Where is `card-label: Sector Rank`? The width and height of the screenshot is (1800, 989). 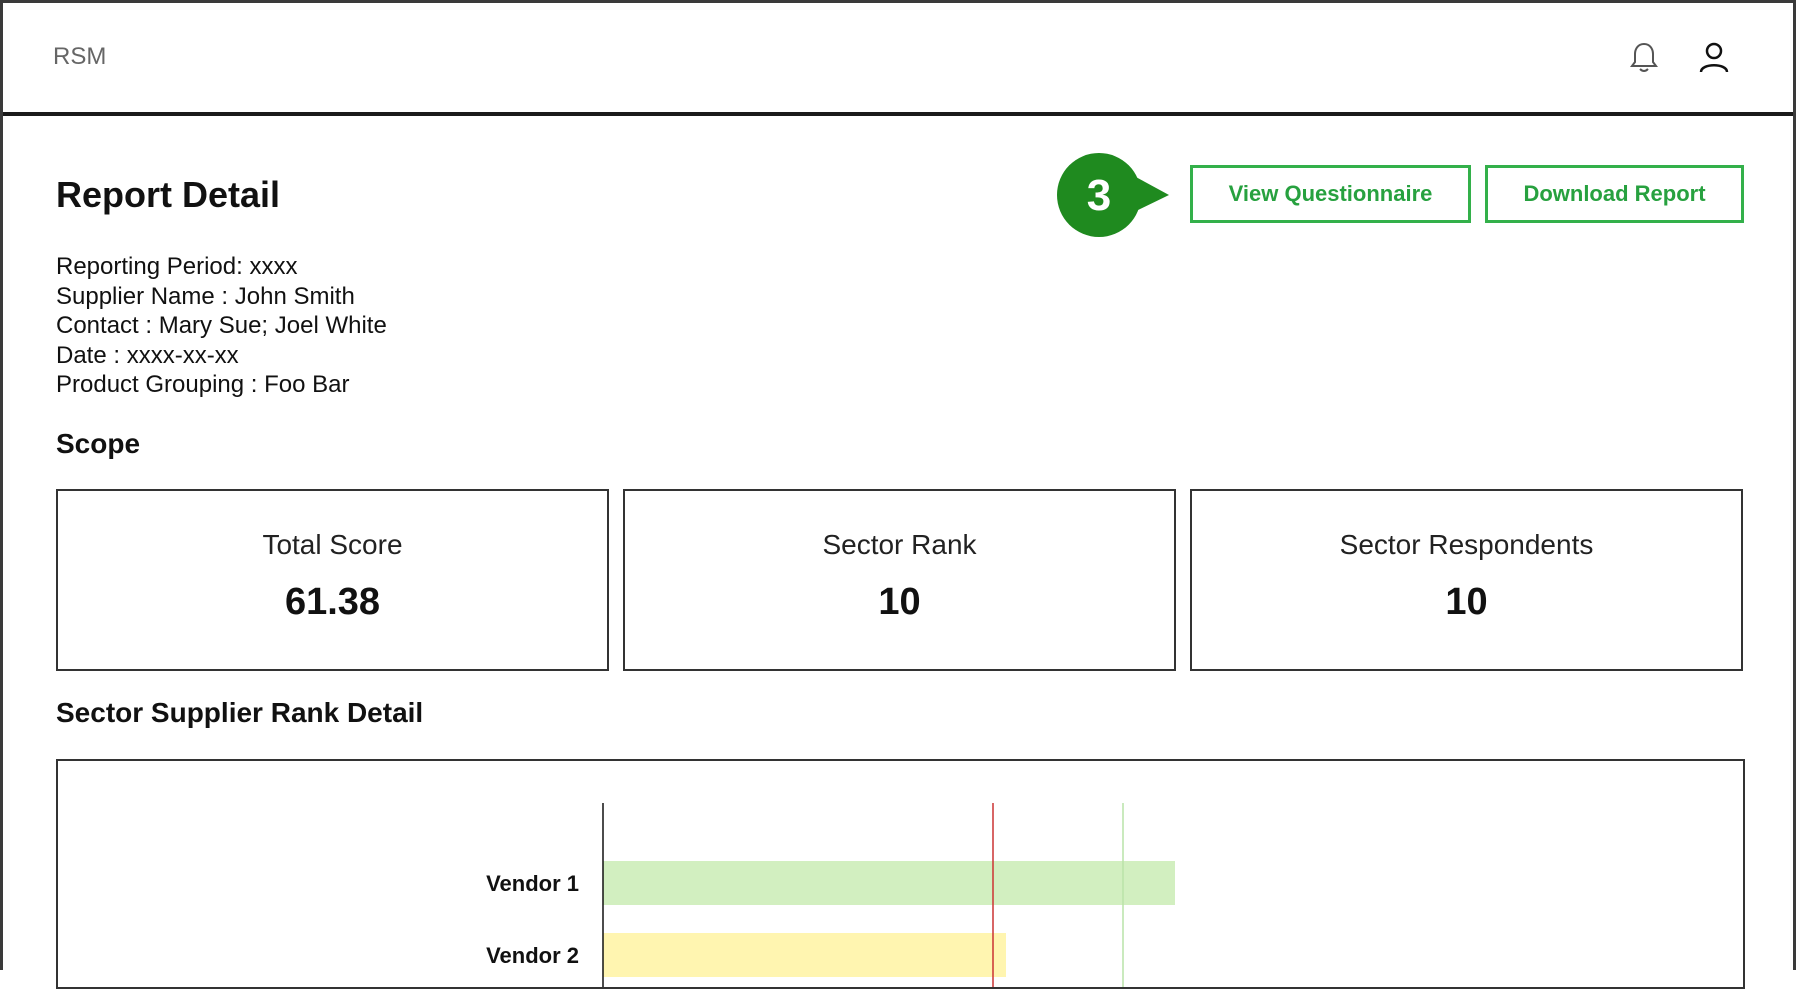
card-label: Sector Rank is located at coordinates (899, 544).